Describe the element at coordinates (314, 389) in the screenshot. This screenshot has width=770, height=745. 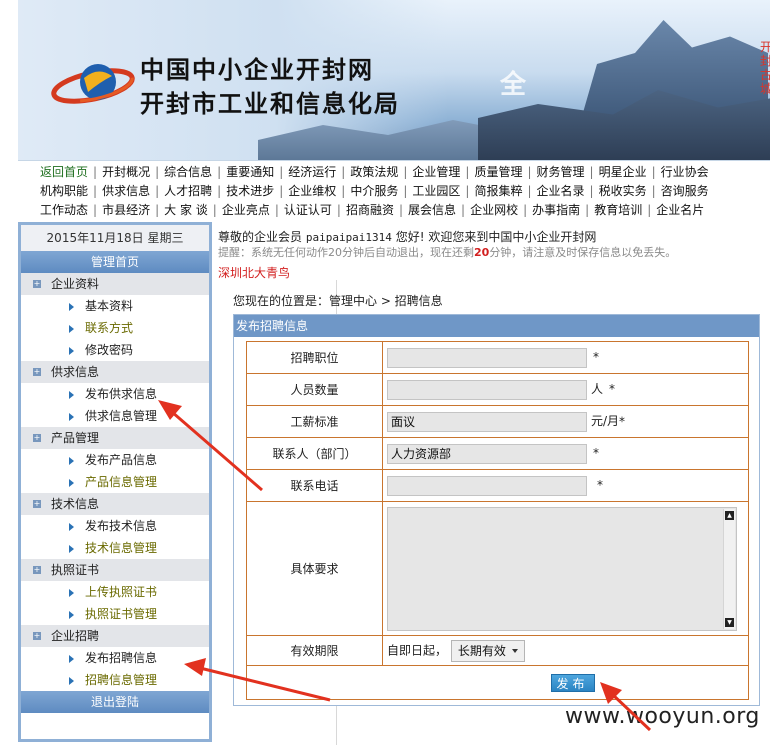
I see `count-label: 人员数量` at that location.